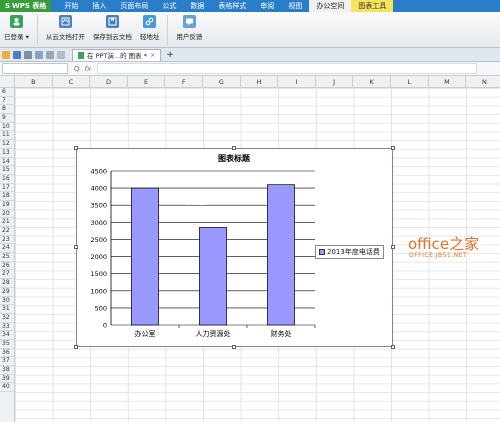 Image resolution: width=500 pixels, height=422 pixels. Describe the element at coordinates (222, 82) in the screenshot. I see `column-header: G` at that location.